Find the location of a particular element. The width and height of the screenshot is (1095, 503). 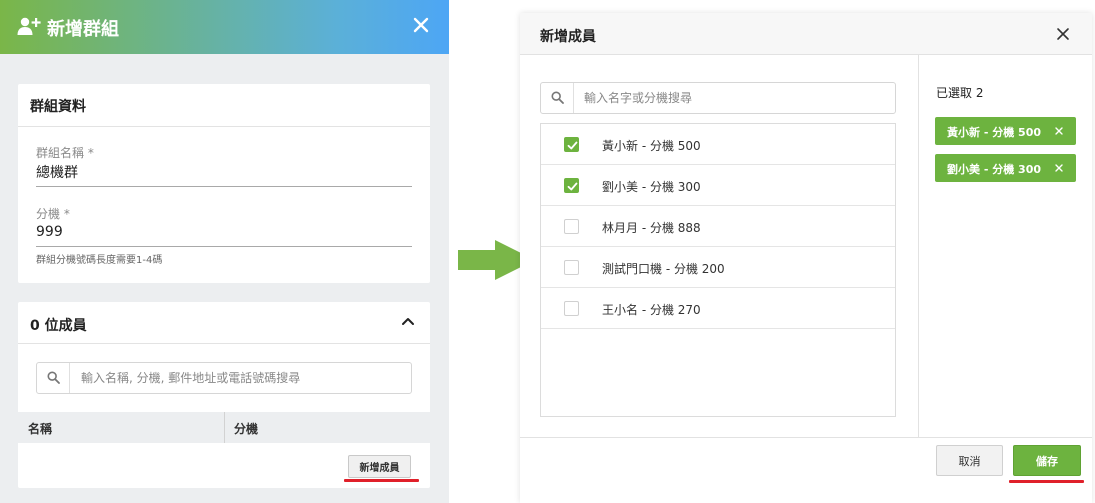

column-header-name: 名稱 is located at coordinates (40, 428).